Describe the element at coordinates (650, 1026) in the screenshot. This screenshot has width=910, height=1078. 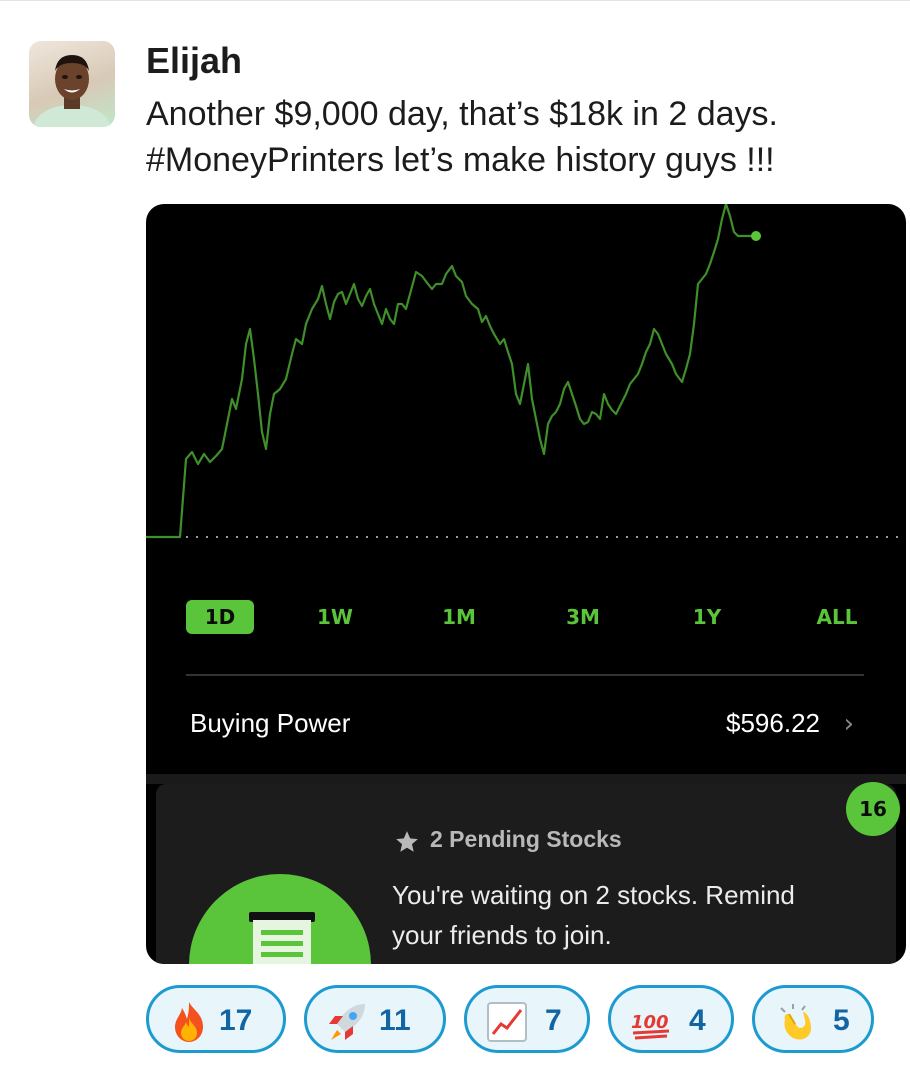
I see `hundred-points-icon: 100` at that location.